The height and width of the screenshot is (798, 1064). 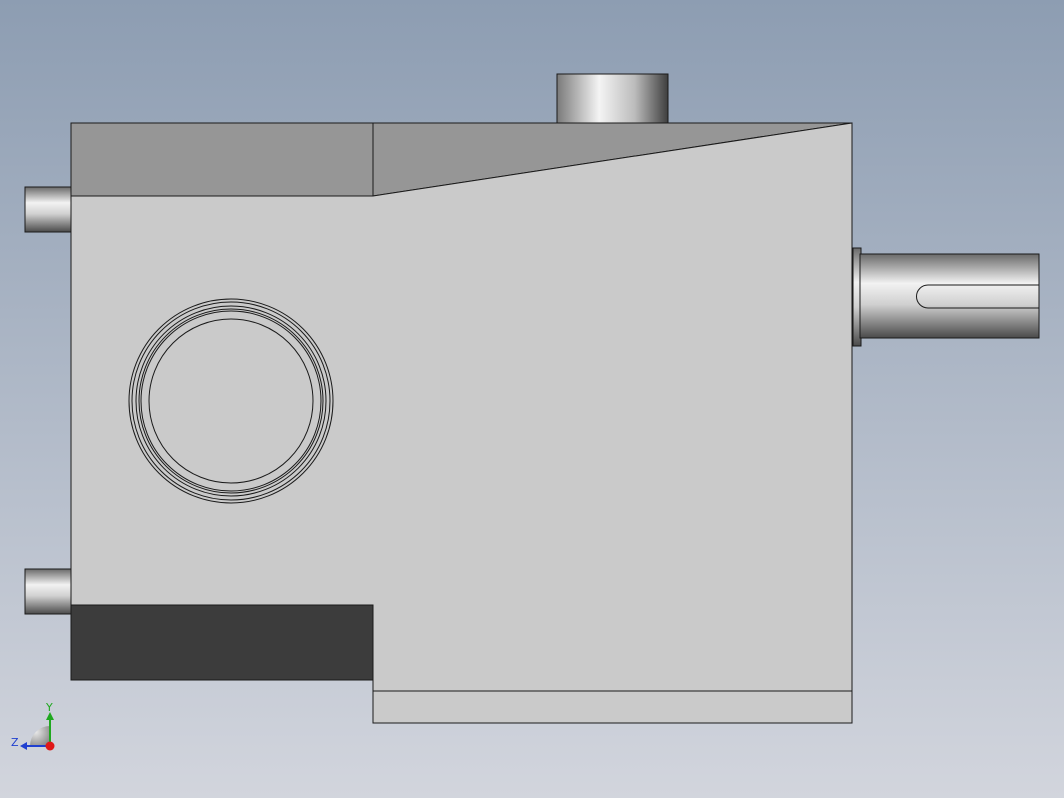 What do you see at coordinates (48, 591) in the screenshot?
I see `left-lower-stub-shaft` at bounding box center [48, 591].